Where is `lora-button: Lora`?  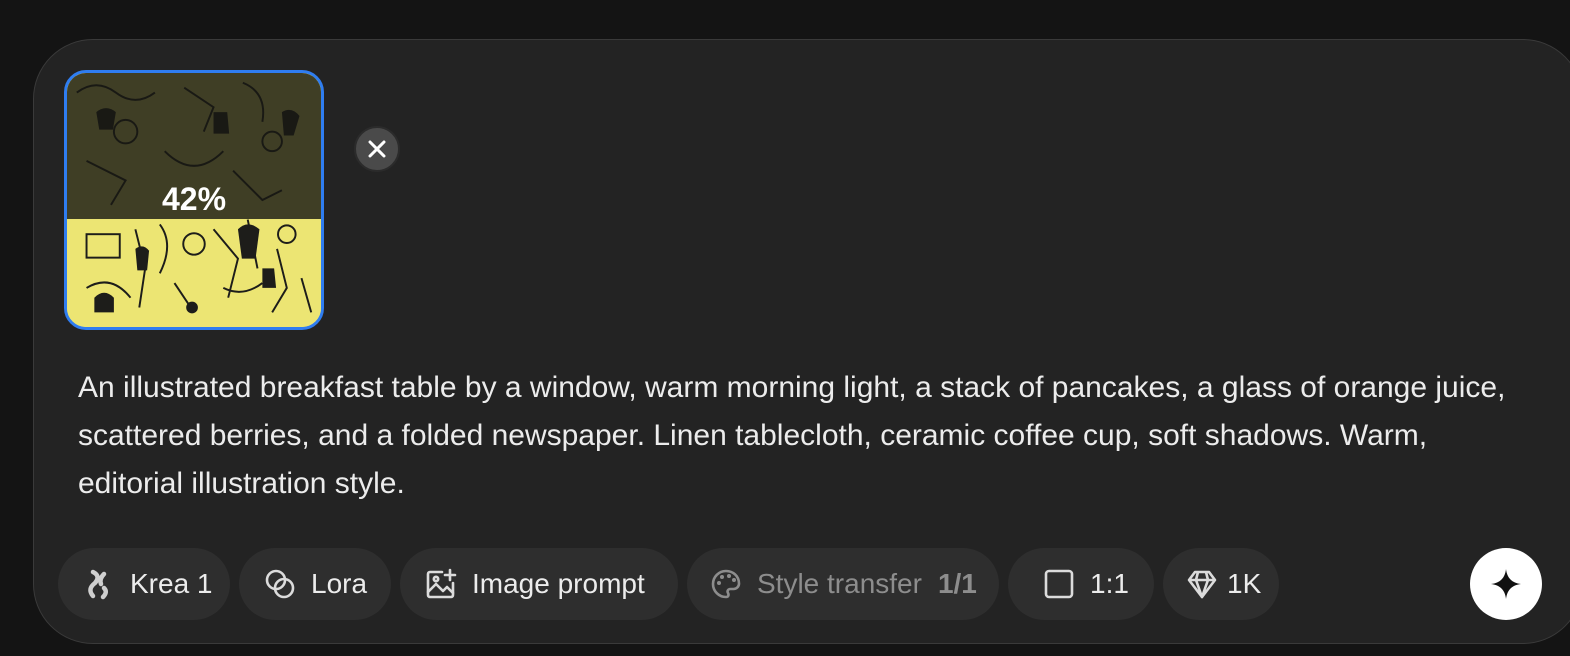
lora-button: Lora is located at coordinates (315, 584).